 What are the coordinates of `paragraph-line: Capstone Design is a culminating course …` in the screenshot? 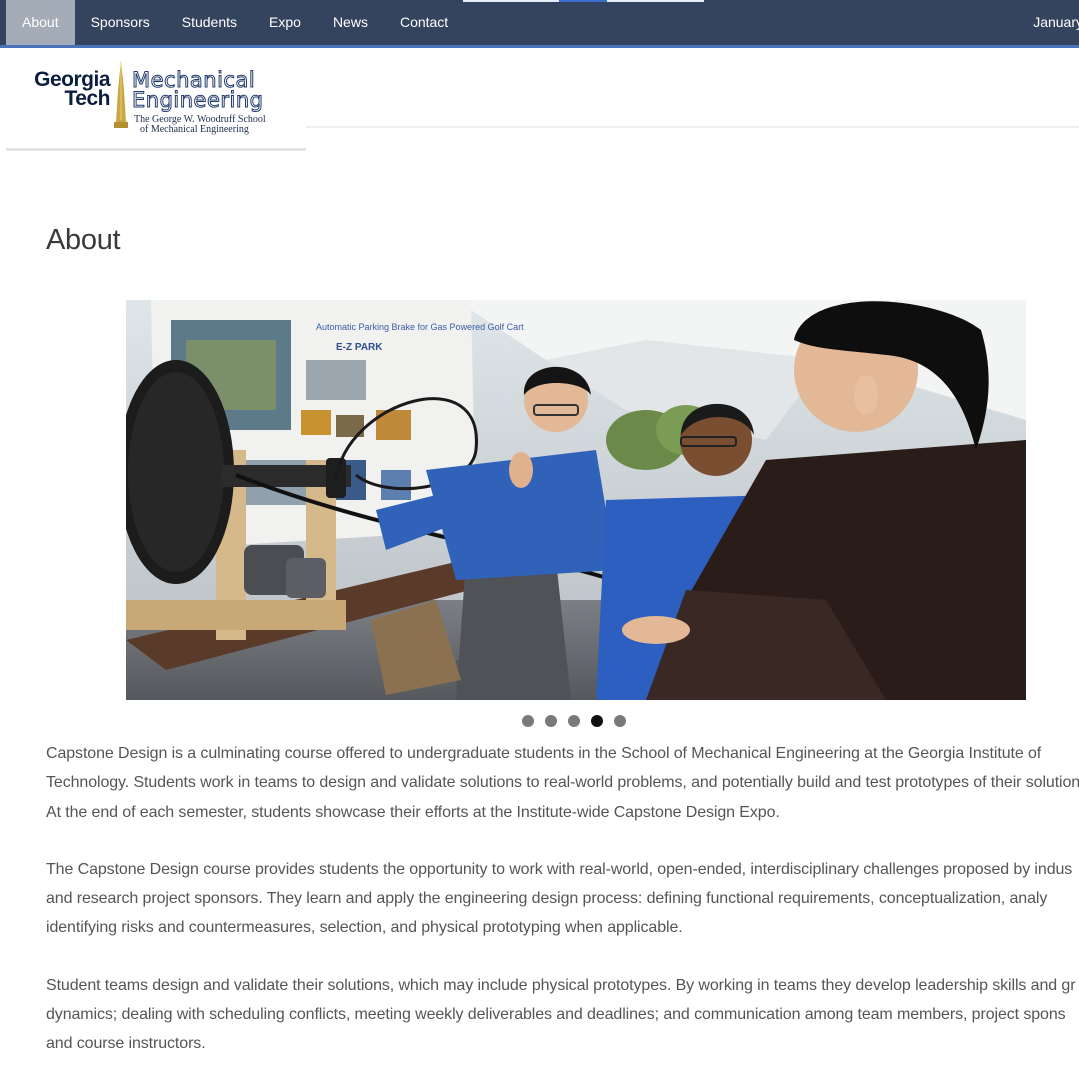 It's located at (544, 753).